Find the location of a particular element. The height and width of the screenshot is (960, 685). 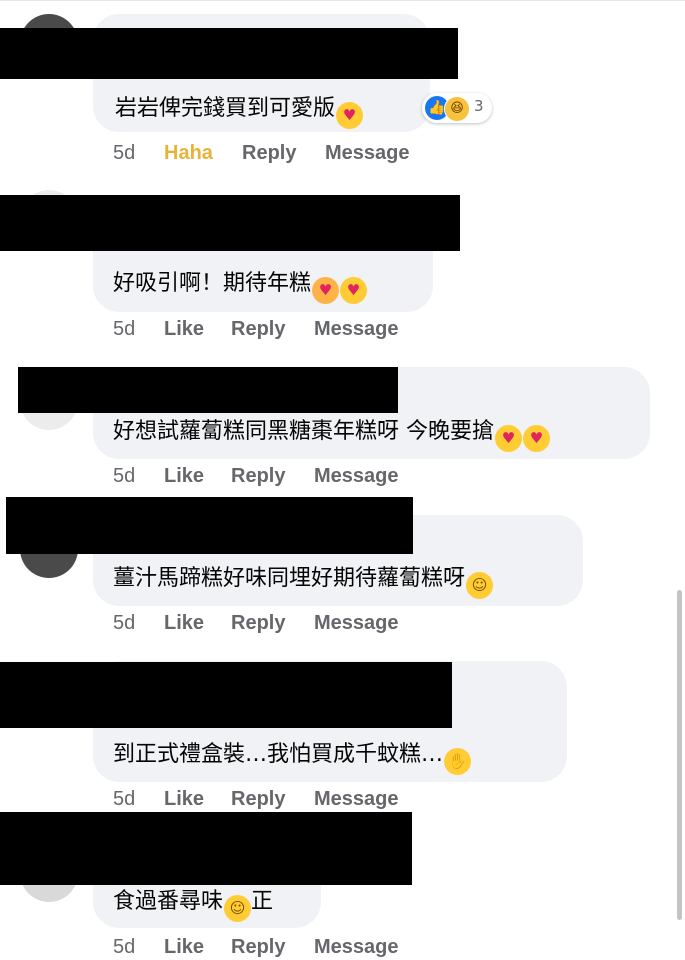

haha-button: Haha is located at coordinates (188, 153).